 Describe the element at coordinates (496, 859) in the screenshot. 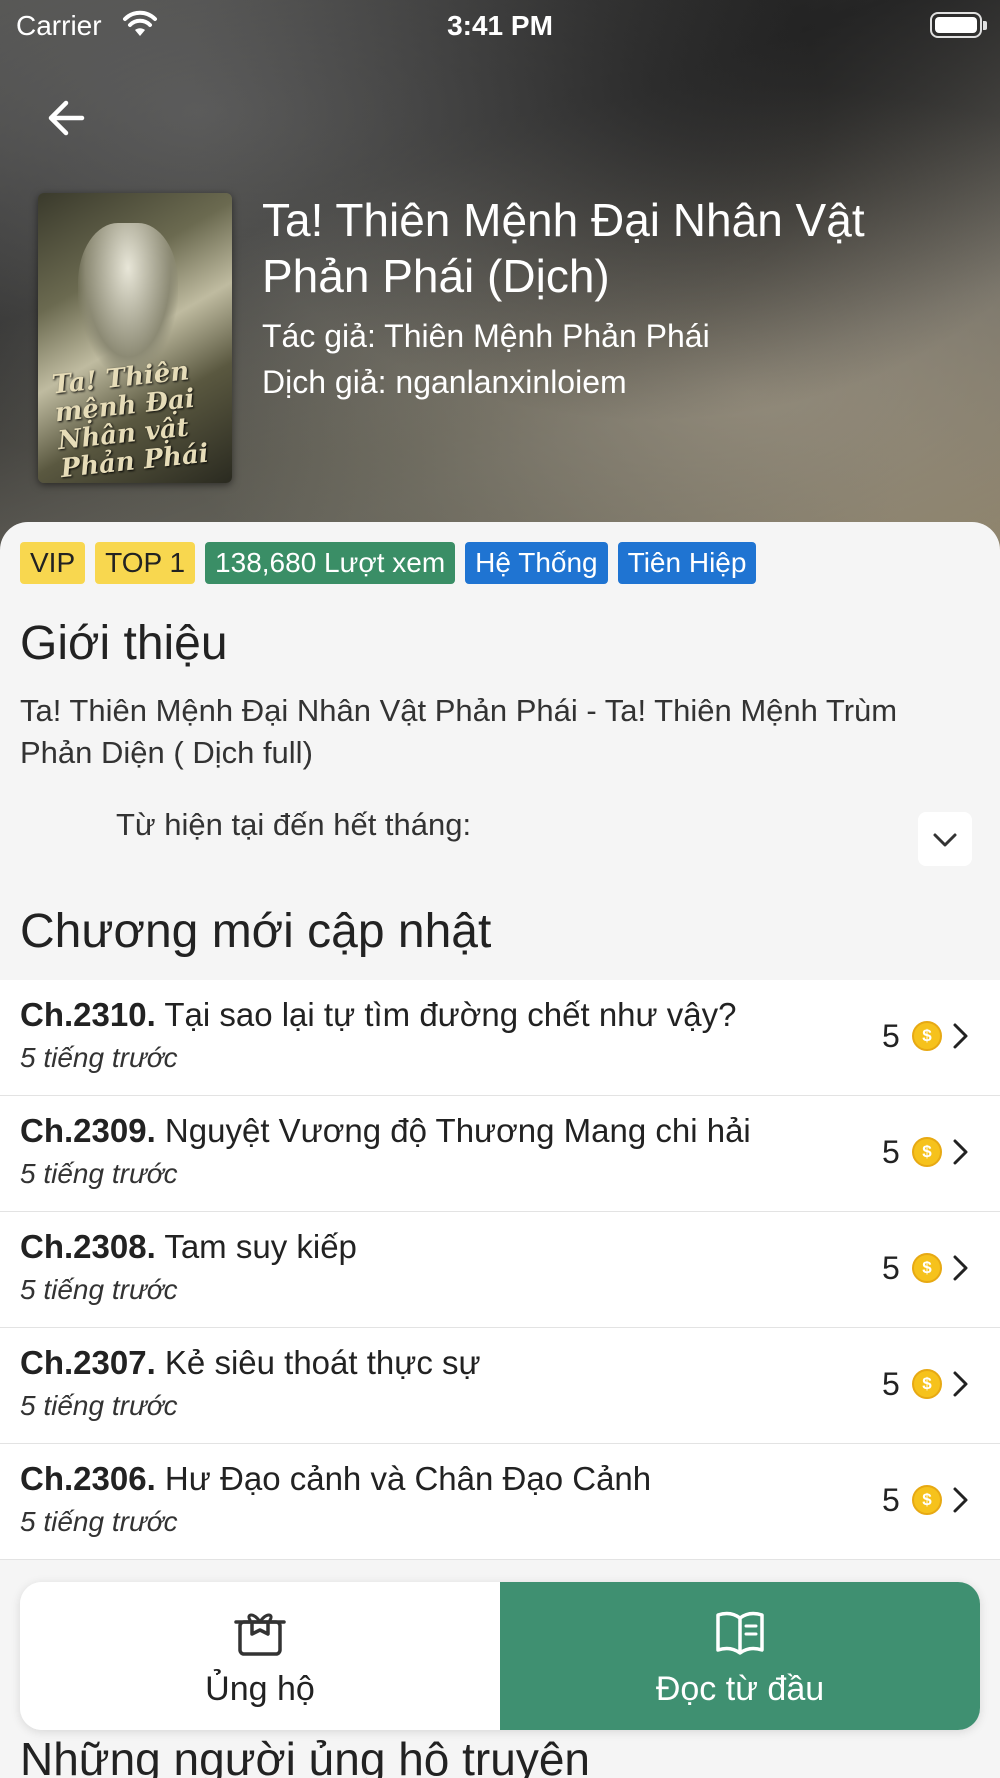

I see `intro-truncated-line` at that location.